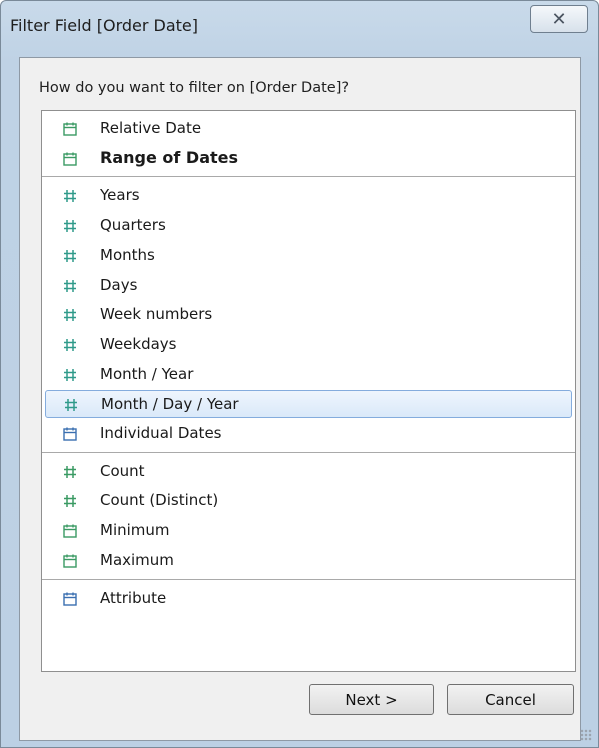  I want to click on list-item: Count, so click(308, 472).